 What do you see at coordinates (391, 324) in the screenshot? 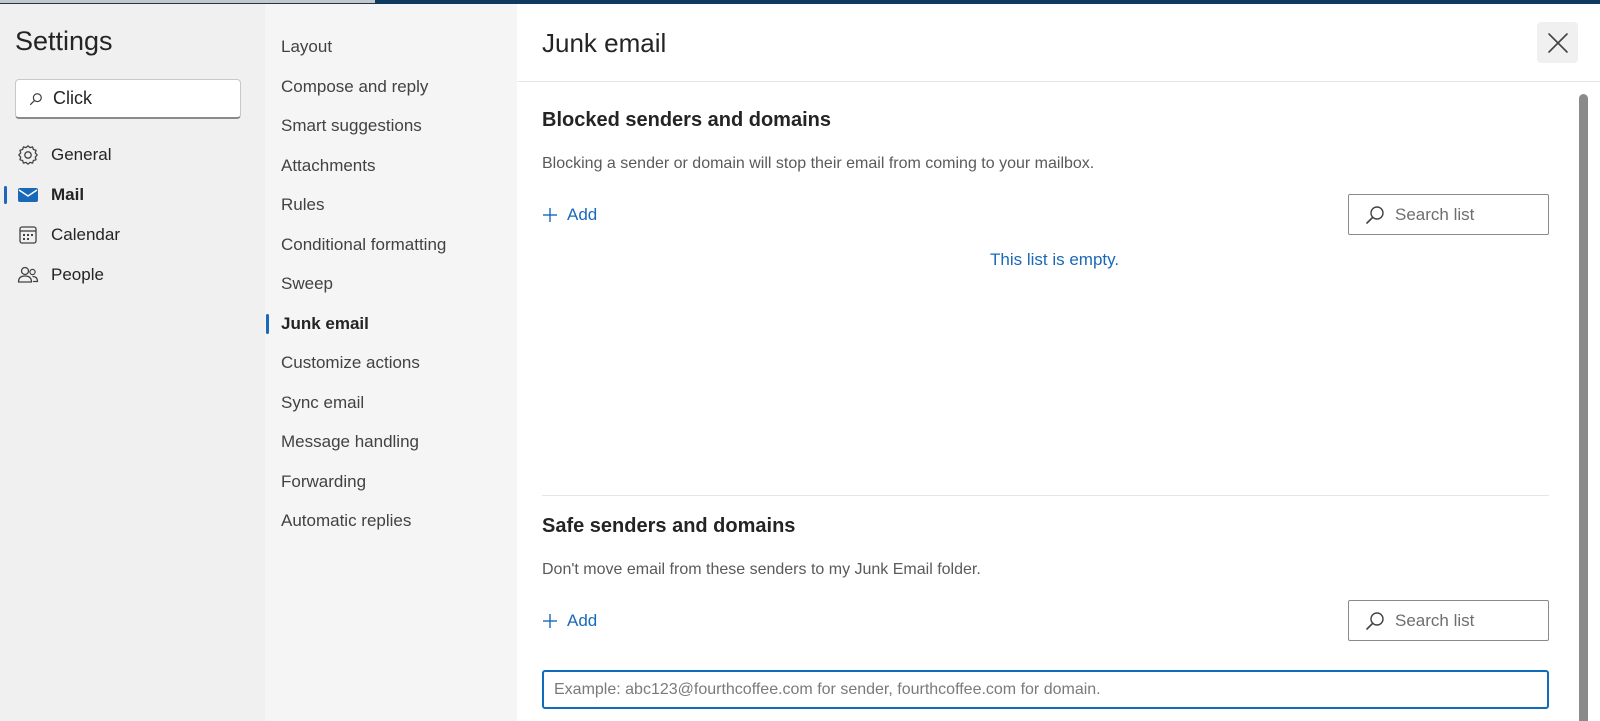
I see `mid-item-junk-email: Junk email` at bounding box center [391, 324].